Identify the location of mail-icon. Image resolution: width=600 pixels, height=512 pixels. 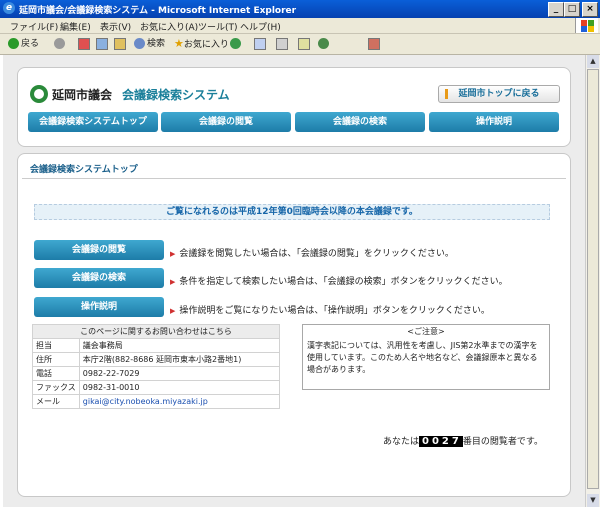
(260, 43).